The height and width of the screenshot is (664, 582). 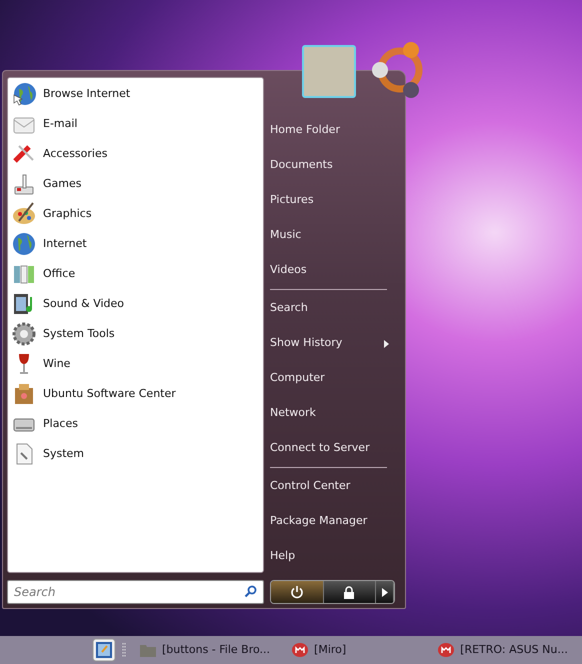 I want to click on menu-item: Videos, so click(x=332, y=270).